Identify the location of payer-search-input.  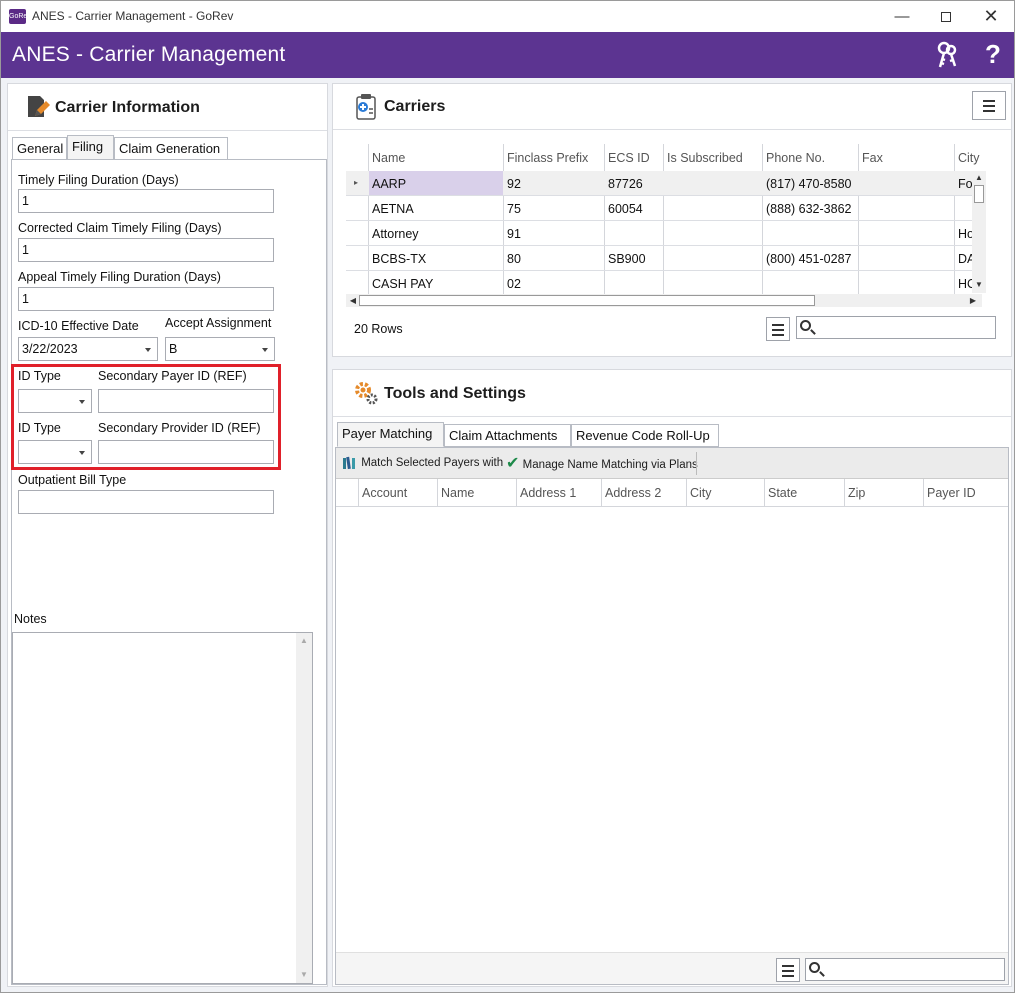
(905, 969).